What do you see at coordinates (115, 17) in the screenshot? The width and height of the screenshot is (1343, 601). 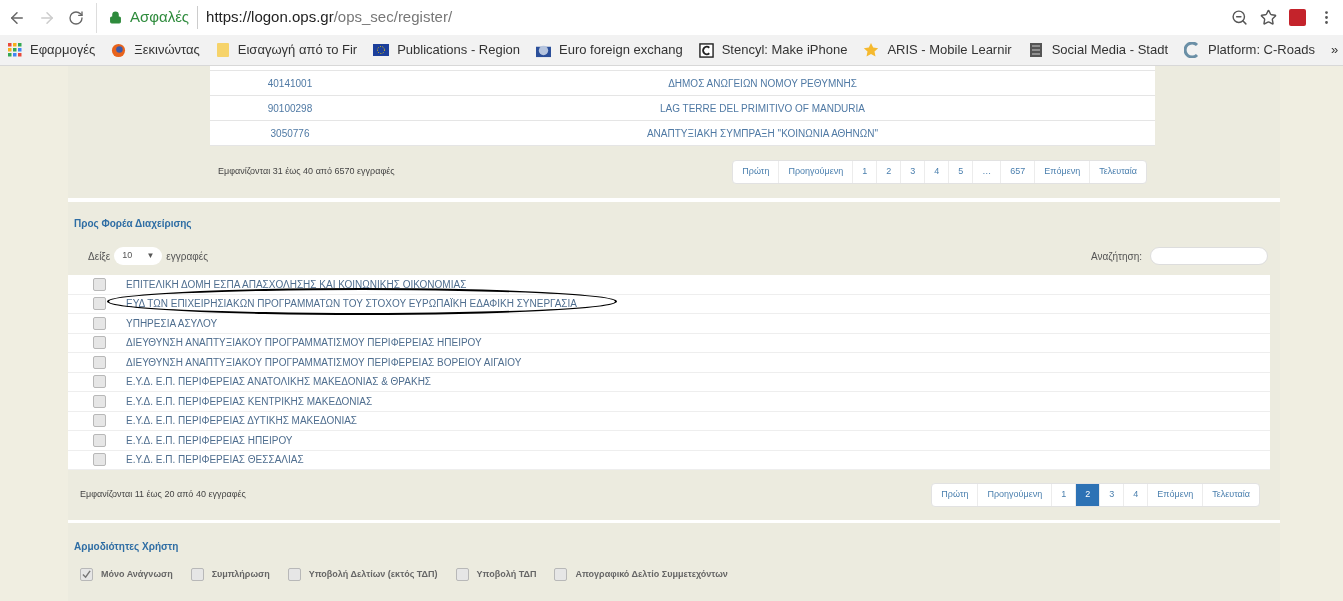 I see `lock-icon` at bounding box center [115, 17].